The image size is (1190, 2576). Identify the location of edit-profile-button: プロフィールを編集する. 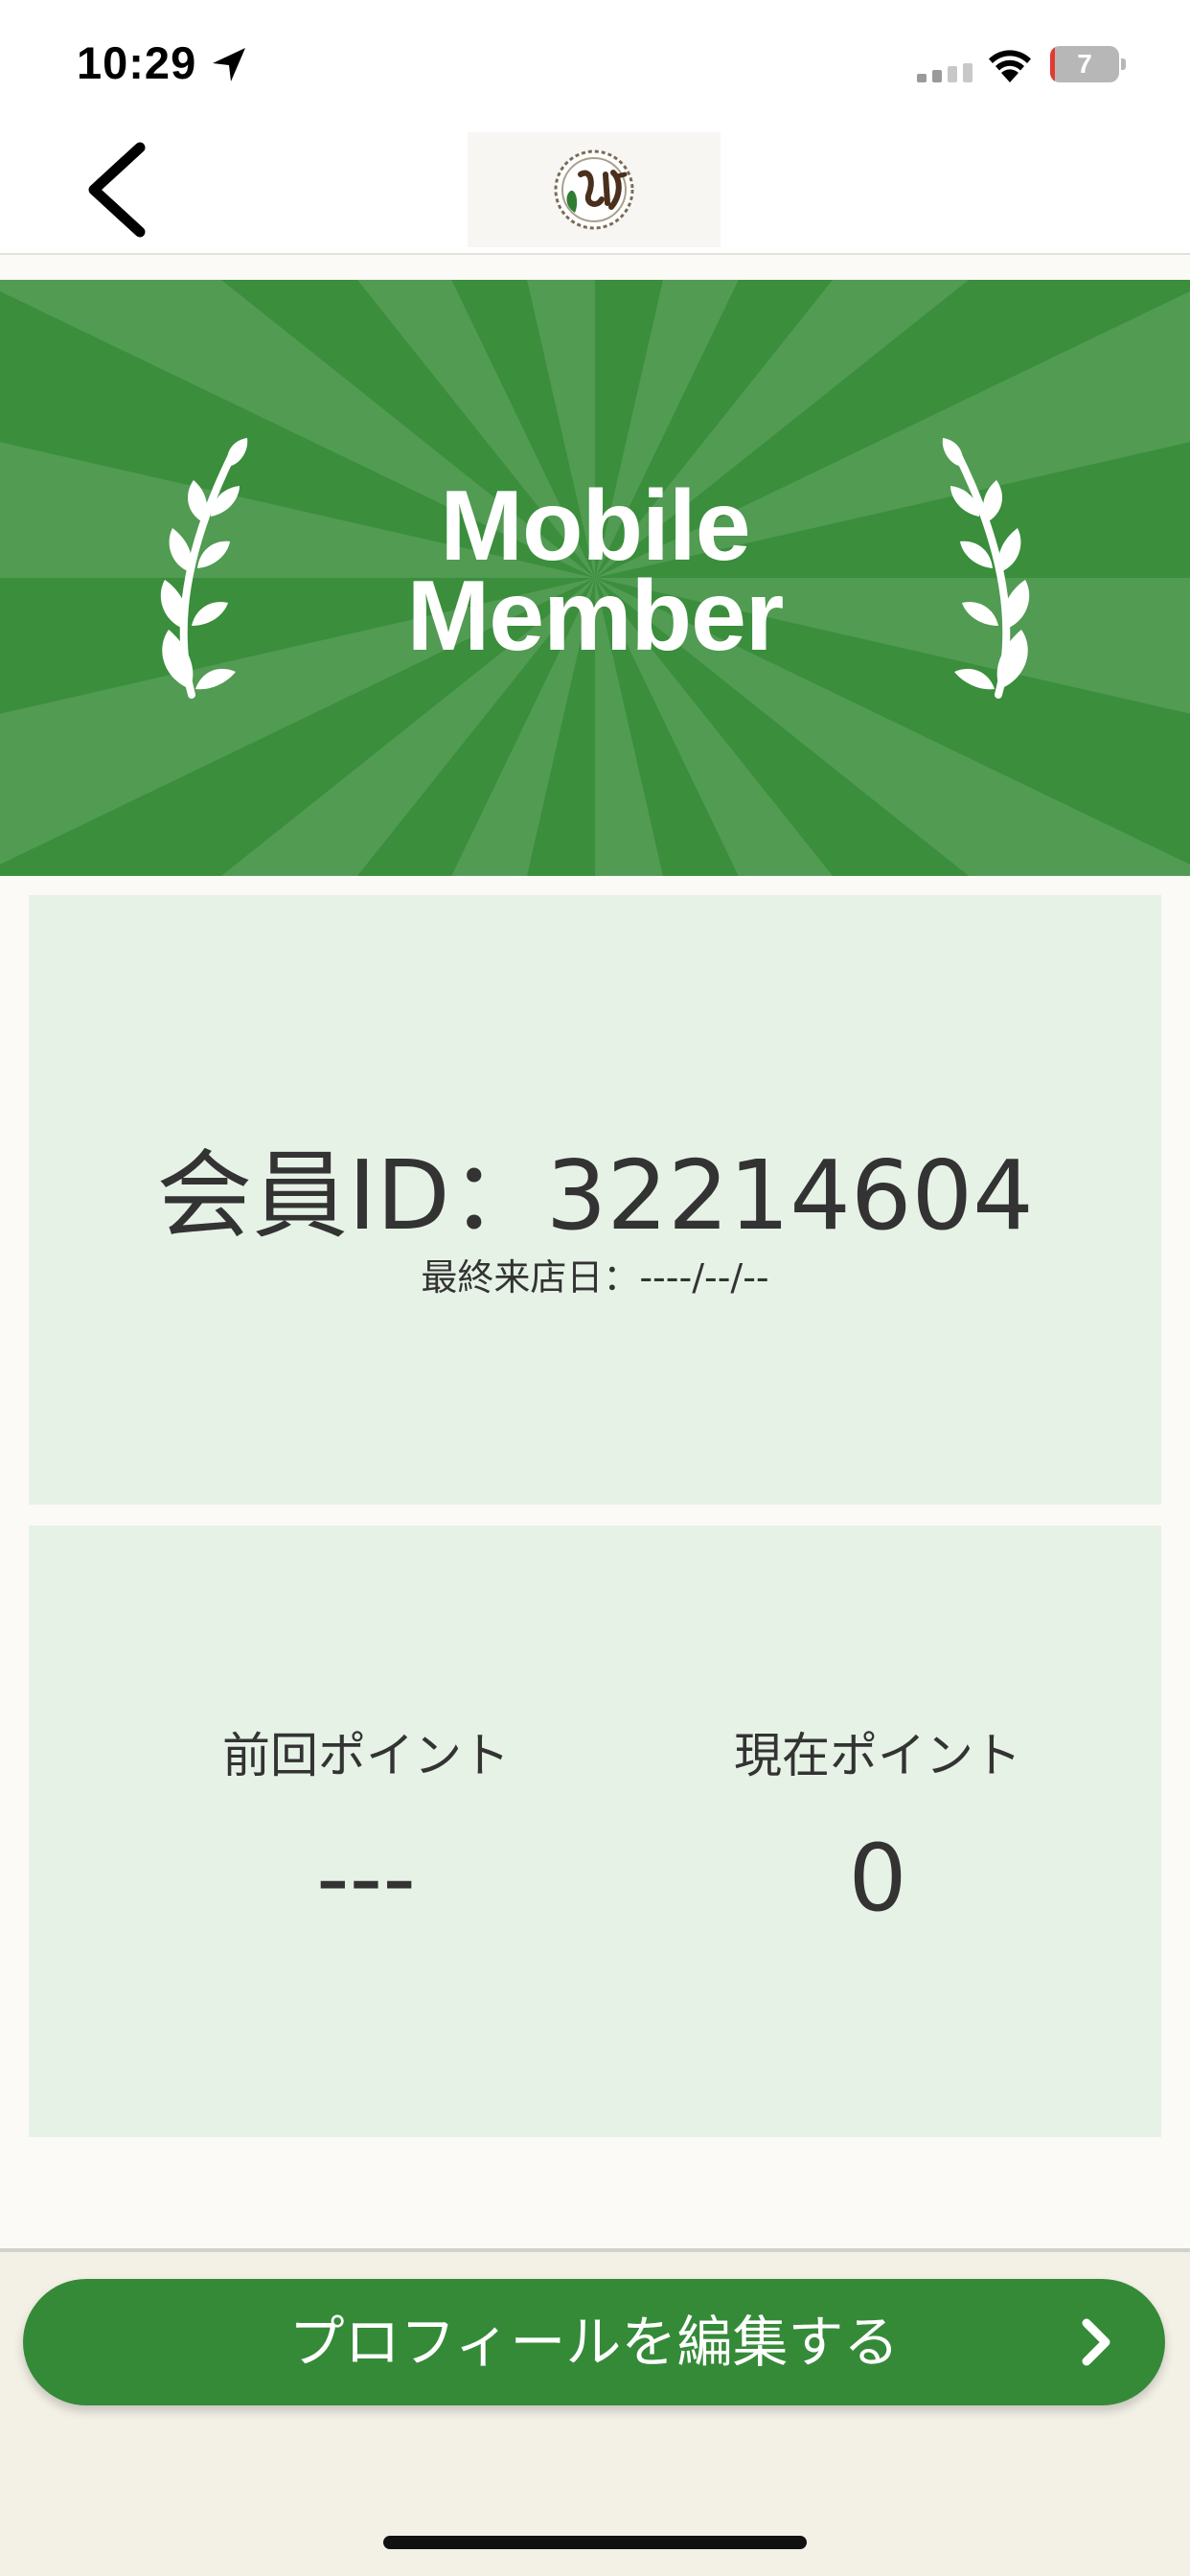
(594, 2342).